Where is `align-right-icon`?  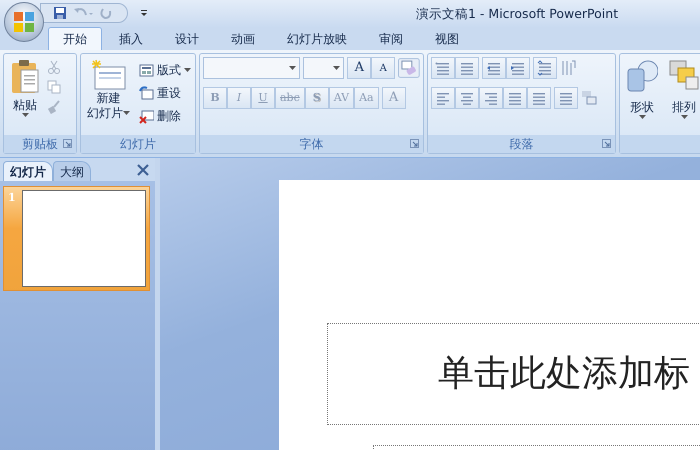
align-right-icon is located at coordinates (491, 98).